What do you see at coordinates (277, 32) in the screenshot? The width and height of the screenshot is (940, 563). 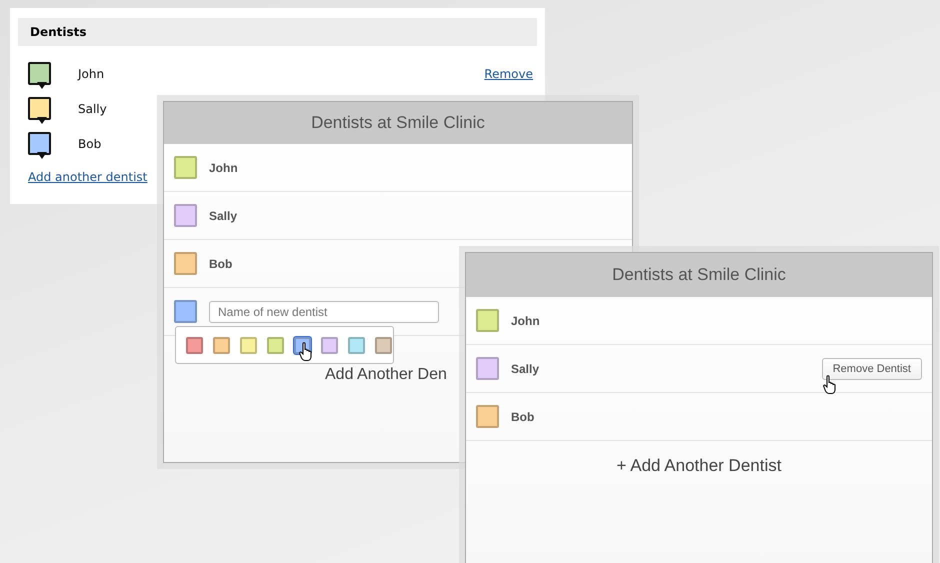 I see `panel-header: Dentists` at bounding box center [277, 32].